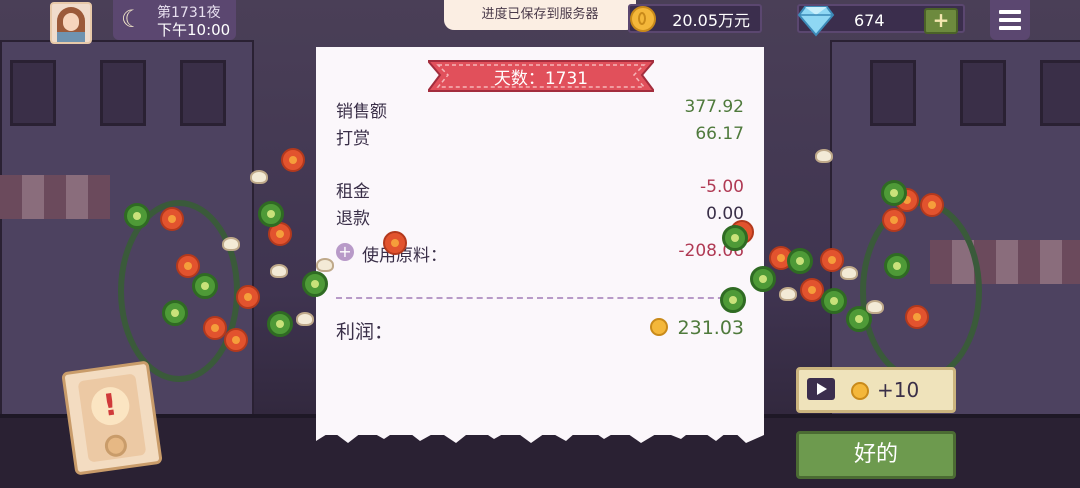  What do you see at coordinates (876, 390) in the screenshot?
I see `watch-ad-reward-button: +10` at bounding box center [876, 390].